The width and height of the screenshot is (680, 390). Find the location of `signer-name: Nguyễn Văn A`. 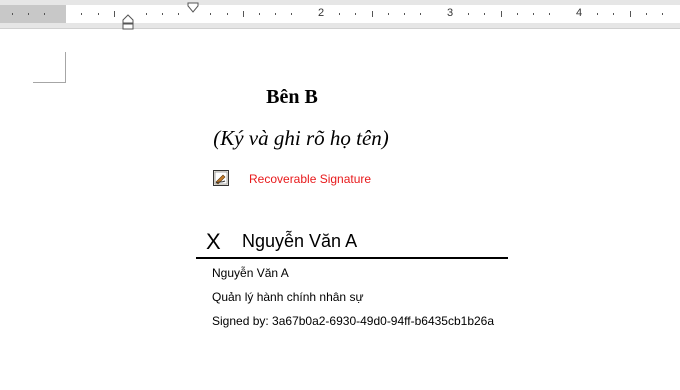

signer-name: Nguyễn Văn A is located at coordinates (250, 273).